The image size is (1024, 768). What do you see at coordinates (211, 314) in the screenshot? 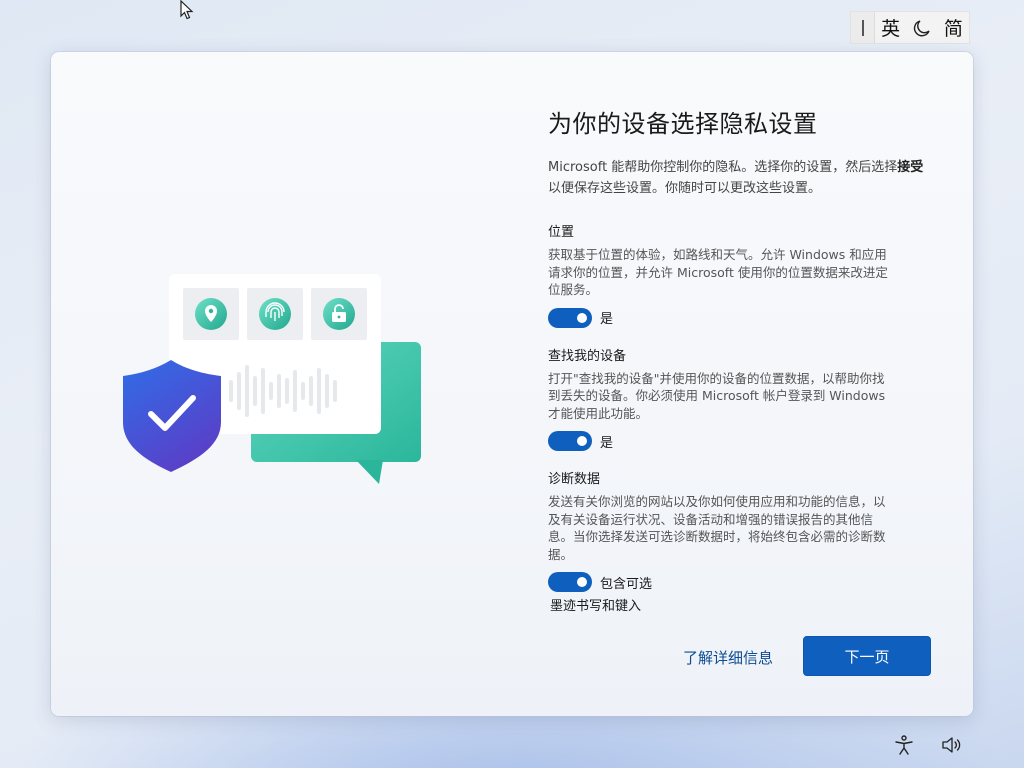
I see `location-pin-icon` at bounding box center [211, 314].